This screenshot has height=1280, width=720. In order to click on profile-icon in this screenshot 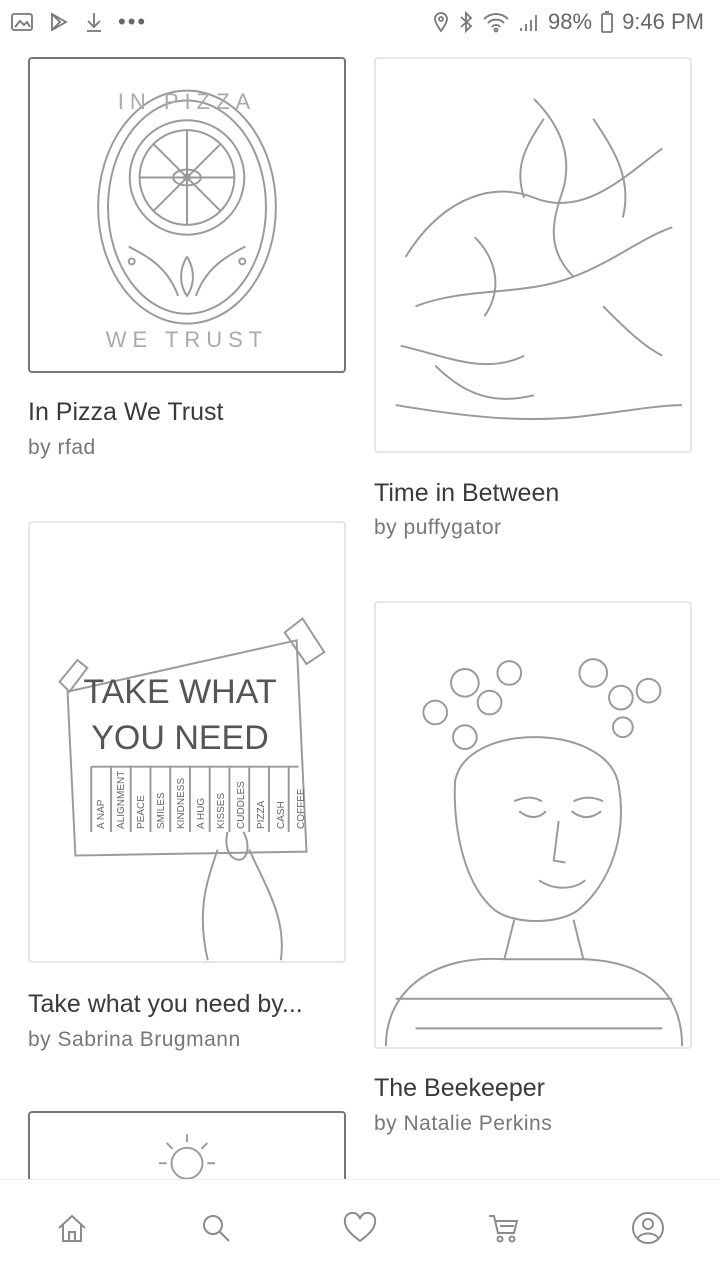, I will do `click(648, 1230)`.